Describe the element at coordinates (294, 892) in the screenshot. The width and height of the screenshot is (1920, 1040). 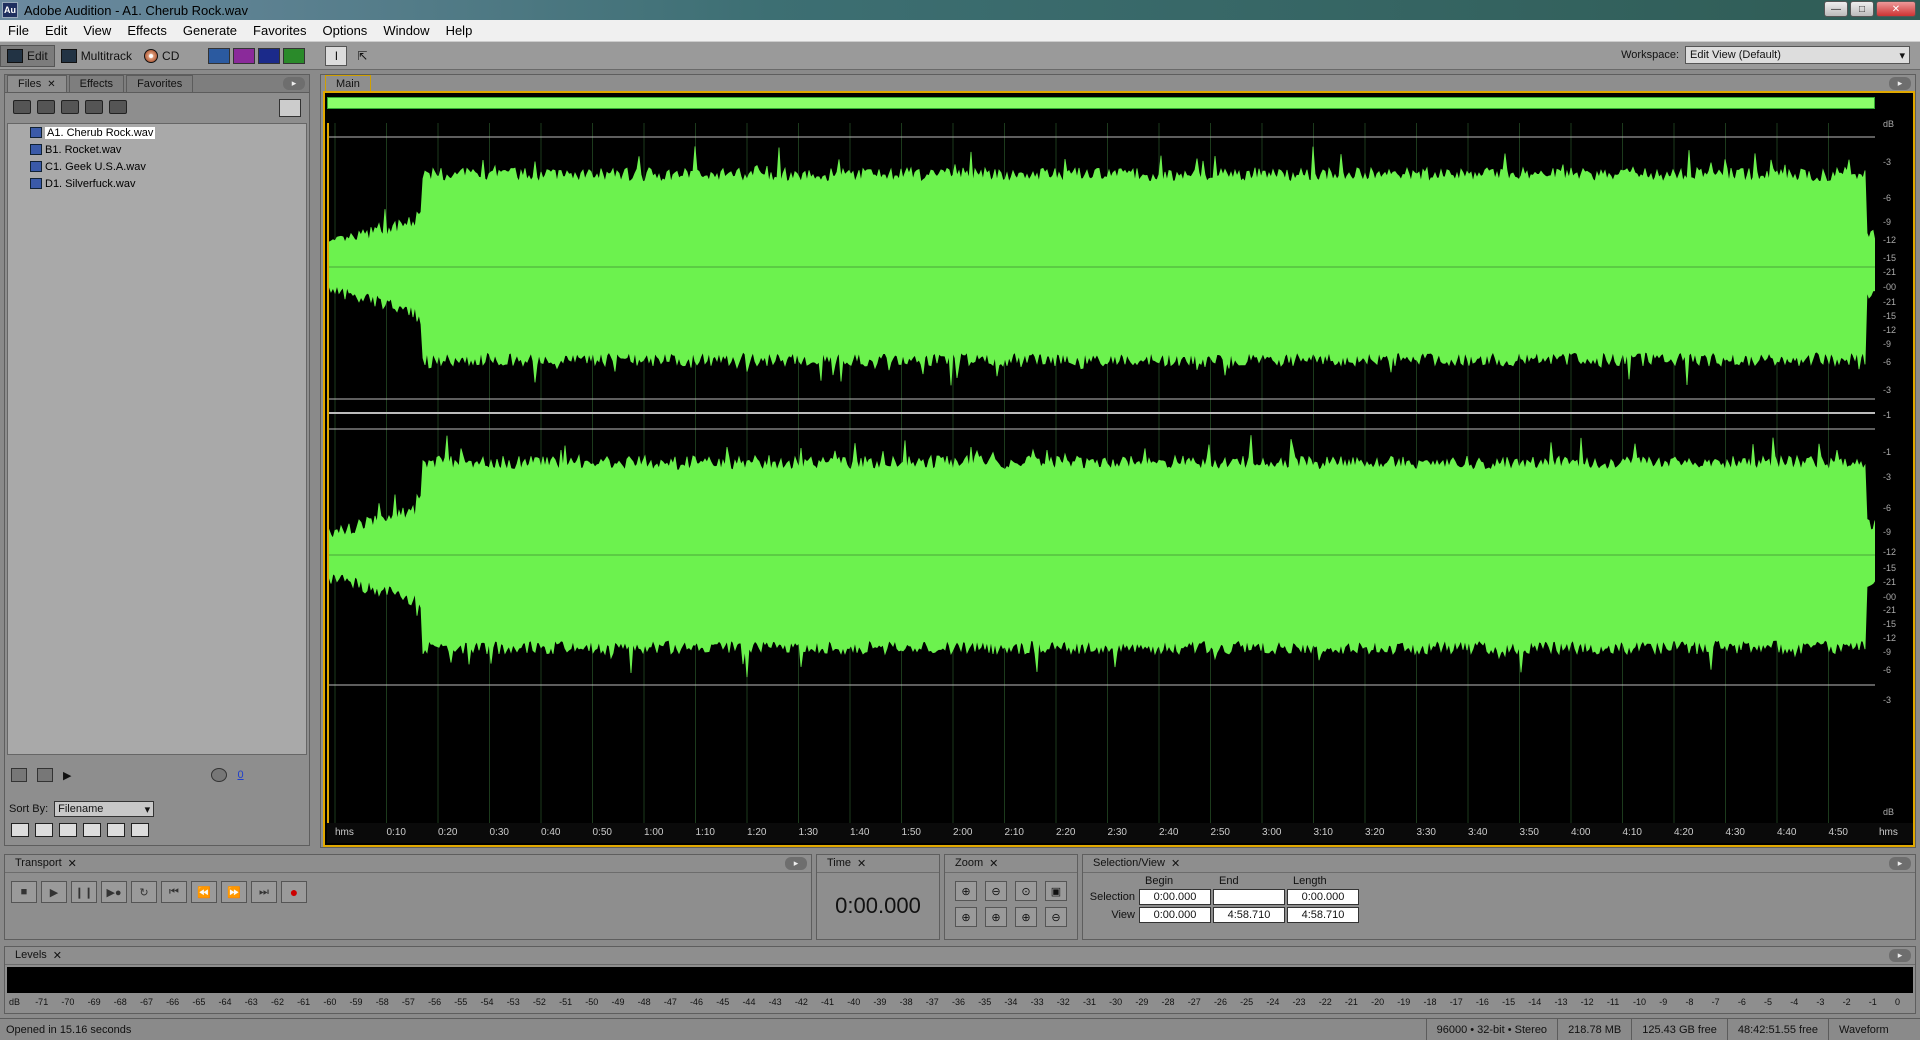
I see `record-button: ●` at that location.